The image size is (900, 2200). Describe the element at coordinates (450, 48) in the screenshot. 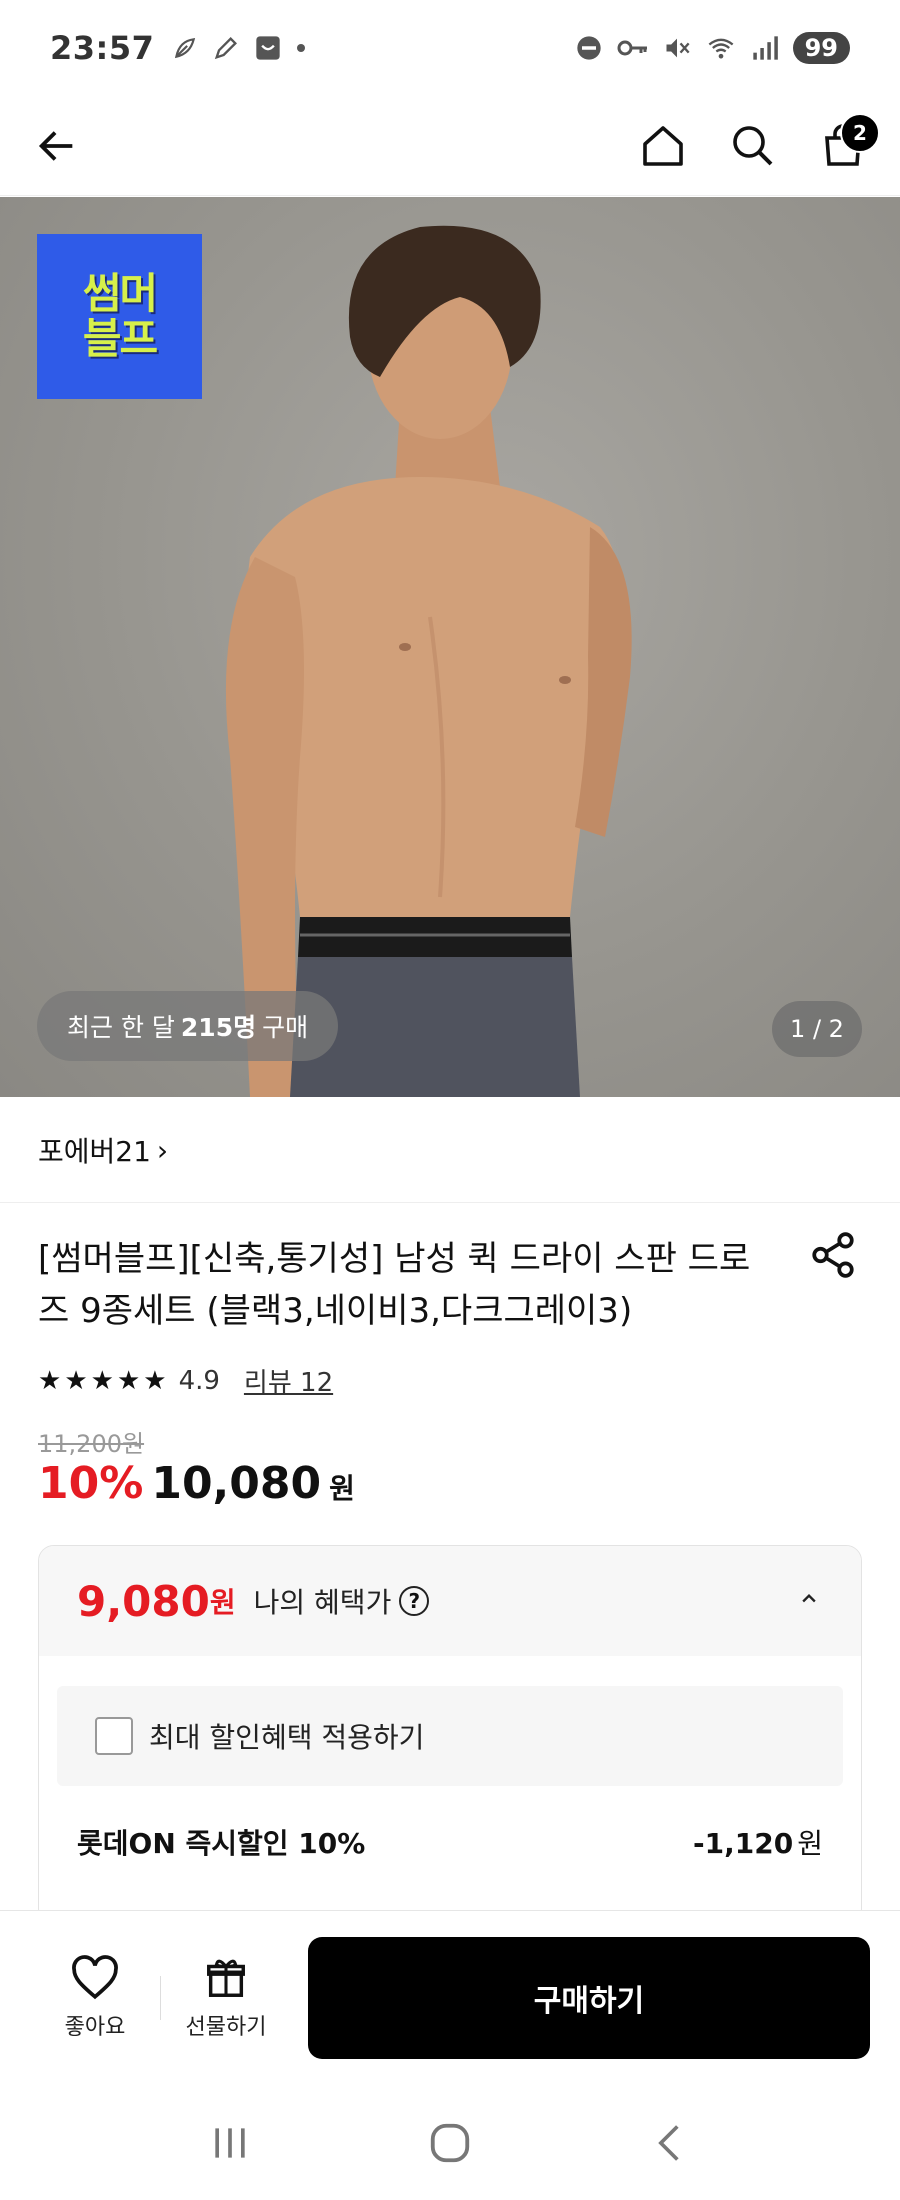

I see `status-bar: 23:57 99` at that location.